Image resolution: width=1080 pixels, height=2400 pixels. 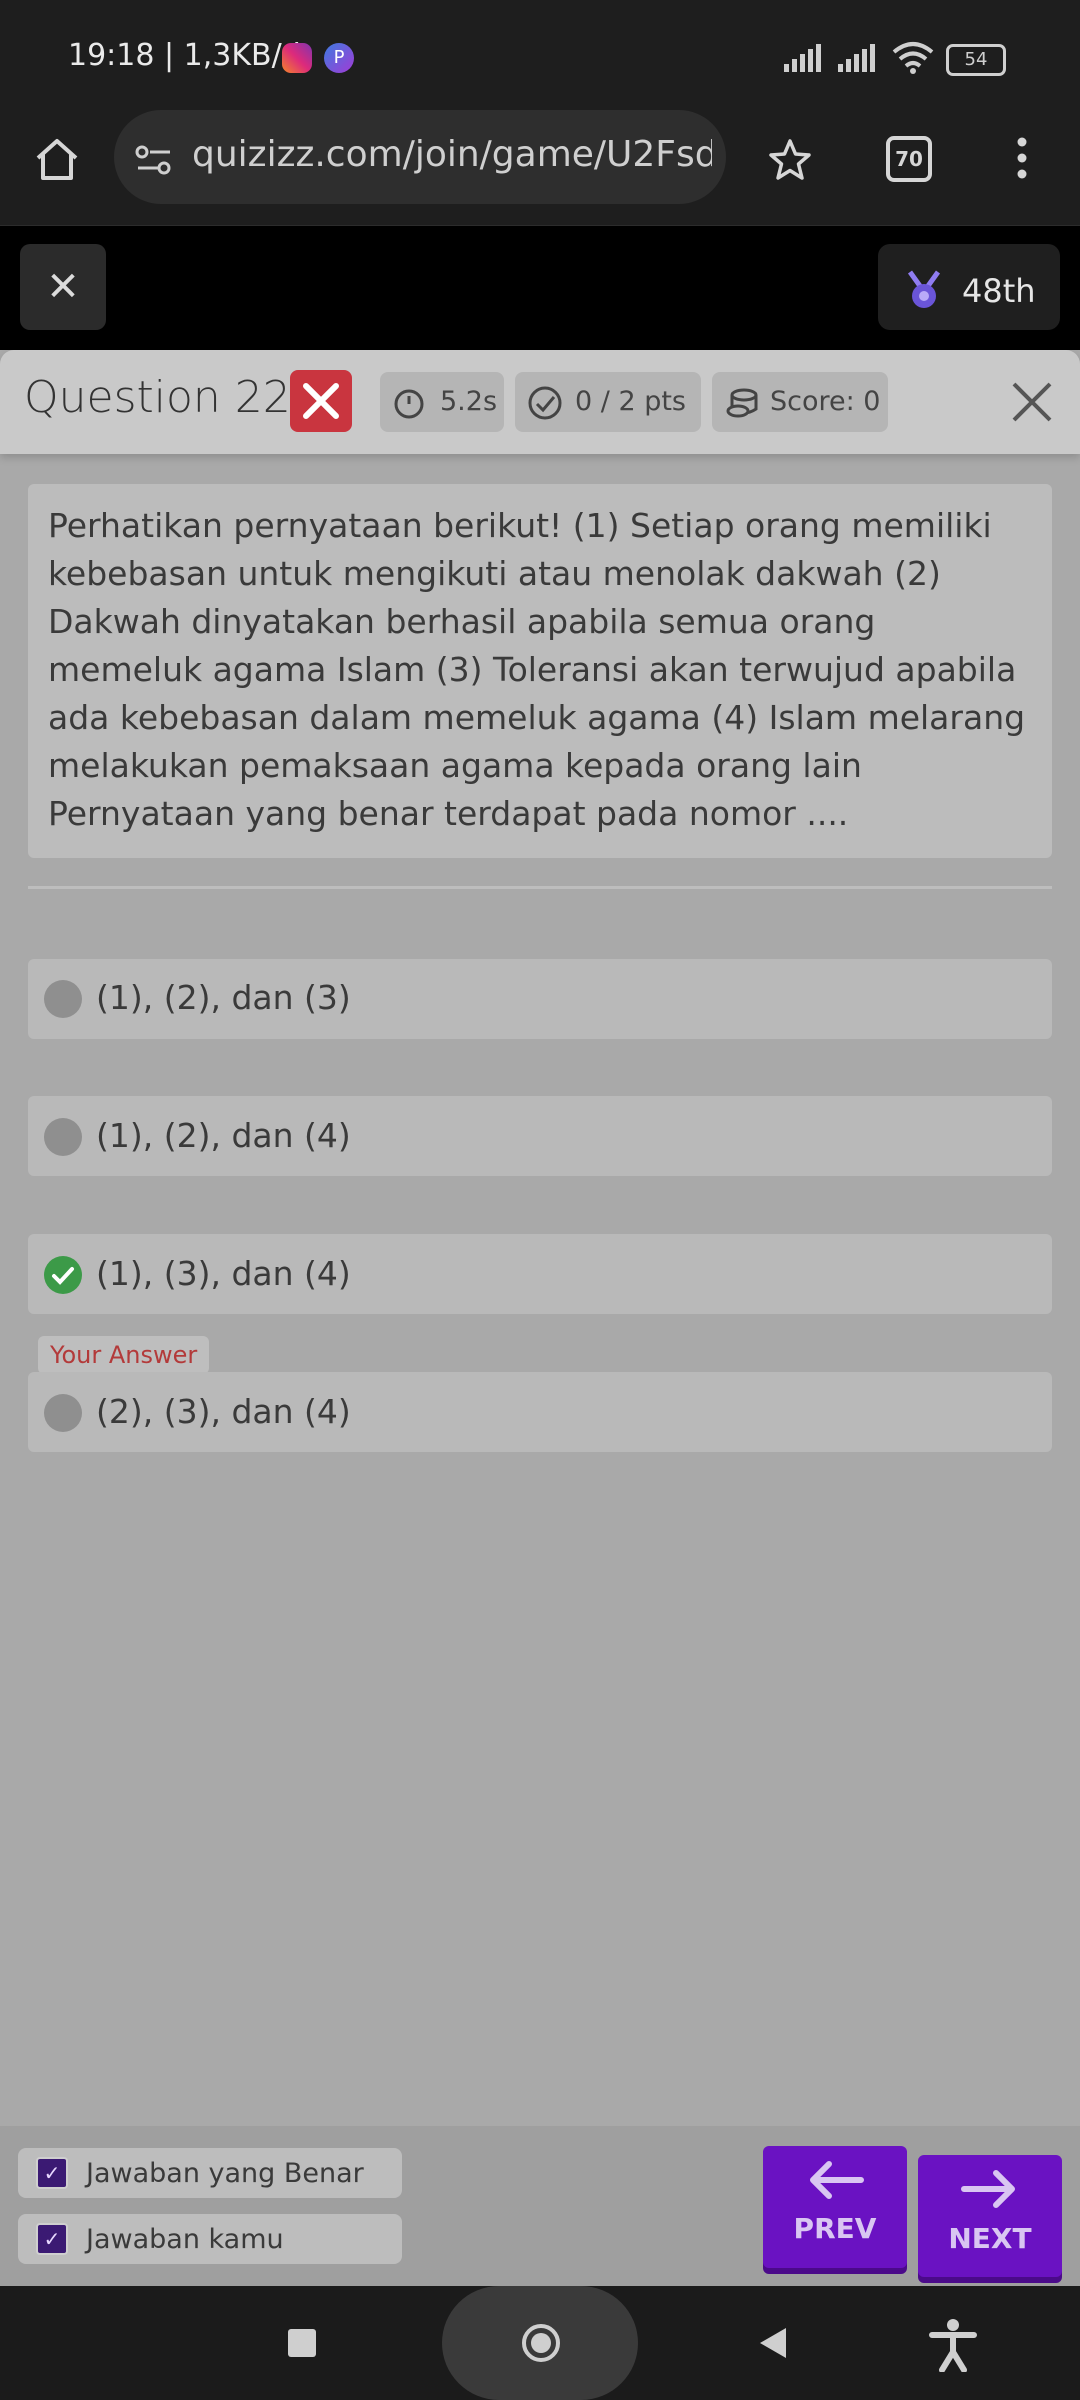 What do you see at coordinates (57, 159) in the screenshot?
I see `home-icon` at bounding box center [57, 159].